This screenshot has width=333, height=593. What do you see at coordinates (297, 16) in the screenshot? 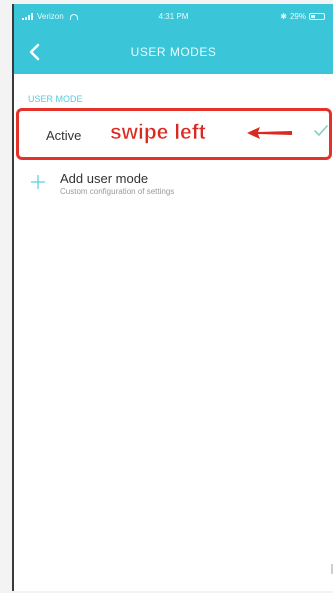
I see `battery-percent: 29%` at bounding box center [297, 16].